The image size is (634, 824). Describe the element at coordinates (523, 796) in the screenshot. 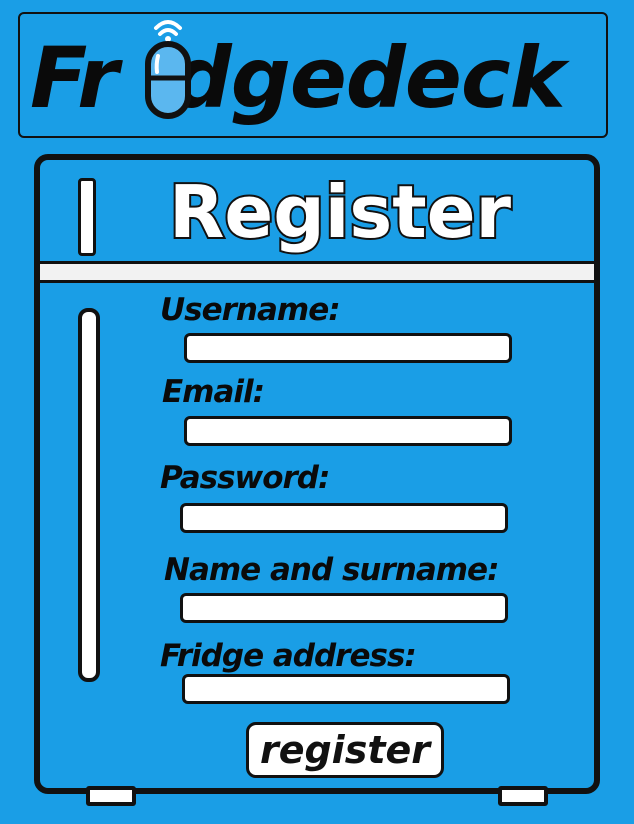

I see `fridge-foot-right` at that location.